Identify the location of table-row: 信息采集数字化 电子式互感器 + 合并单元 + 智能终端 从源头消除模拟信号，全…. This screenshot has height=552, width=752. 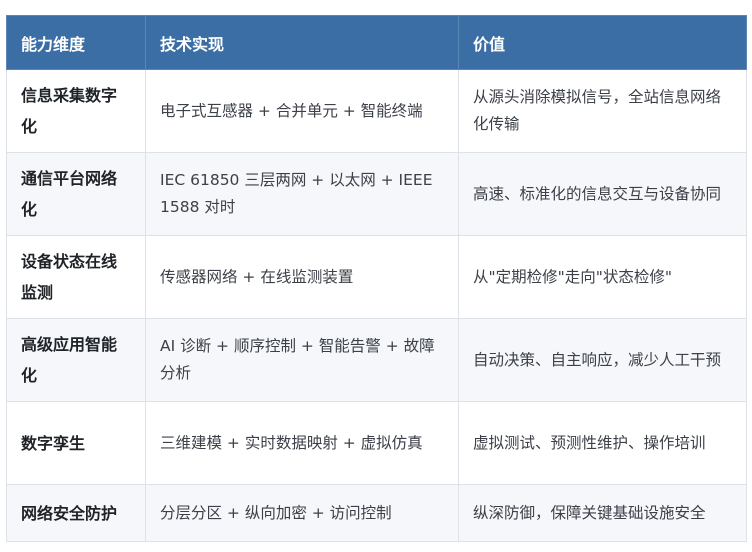
(376, 111).